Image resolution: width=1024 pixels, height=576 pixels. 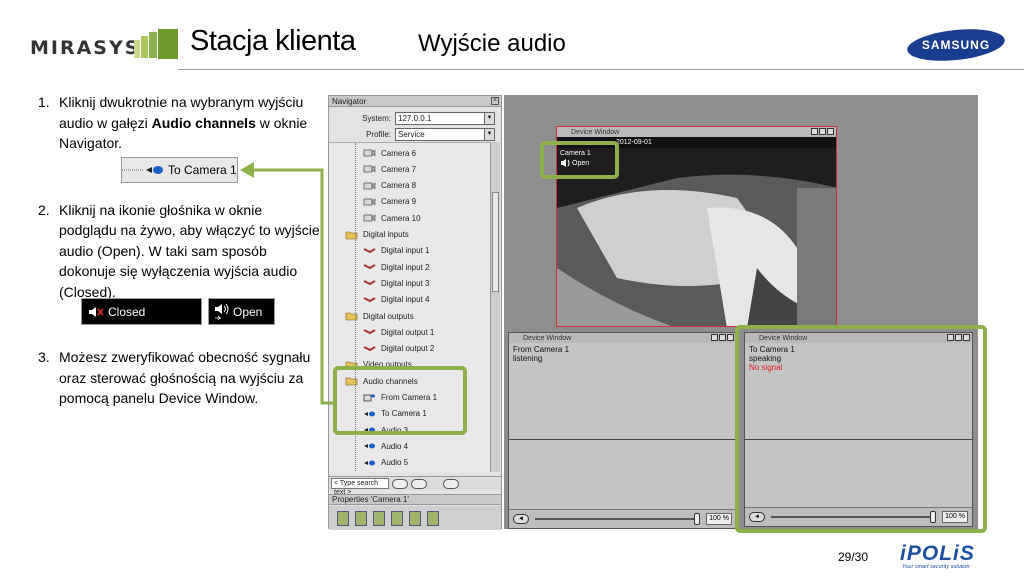 I want to click on tree-scrollbar, so click(x=495, y=307).